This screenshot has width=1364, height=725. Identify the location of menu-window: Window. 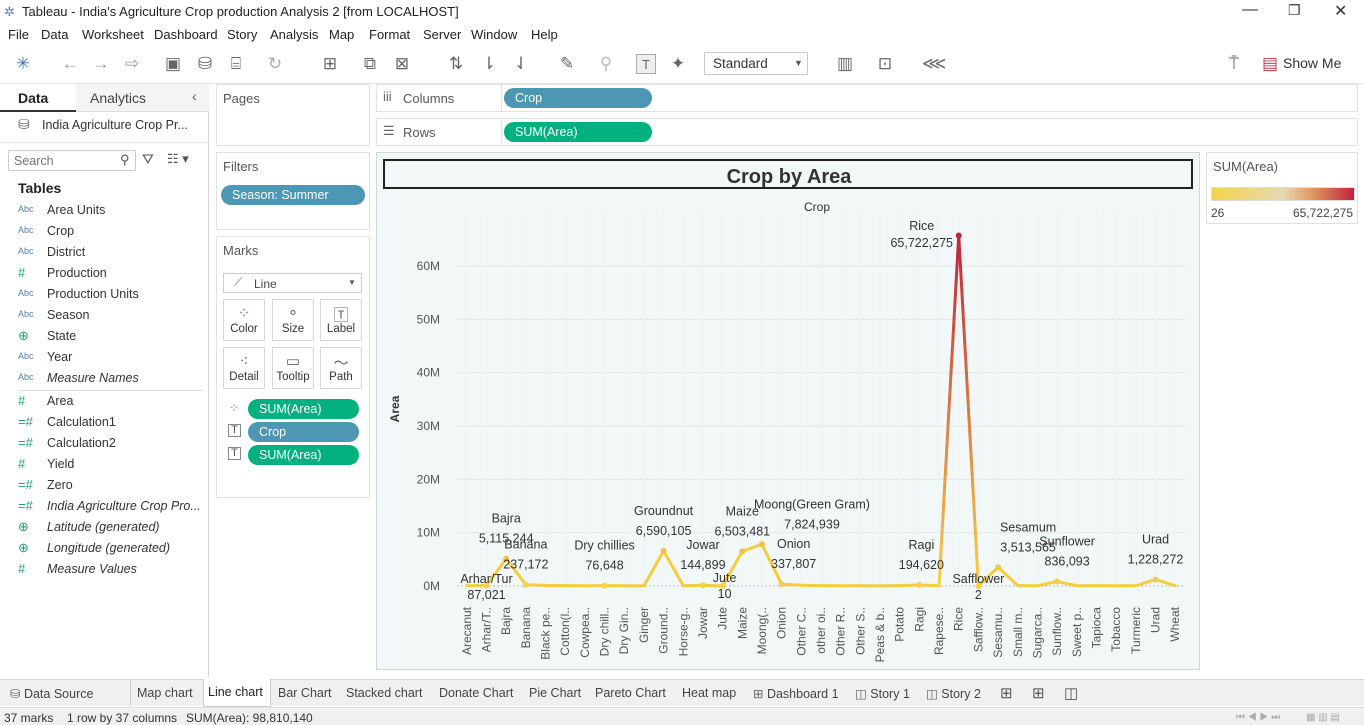
(494, 34).